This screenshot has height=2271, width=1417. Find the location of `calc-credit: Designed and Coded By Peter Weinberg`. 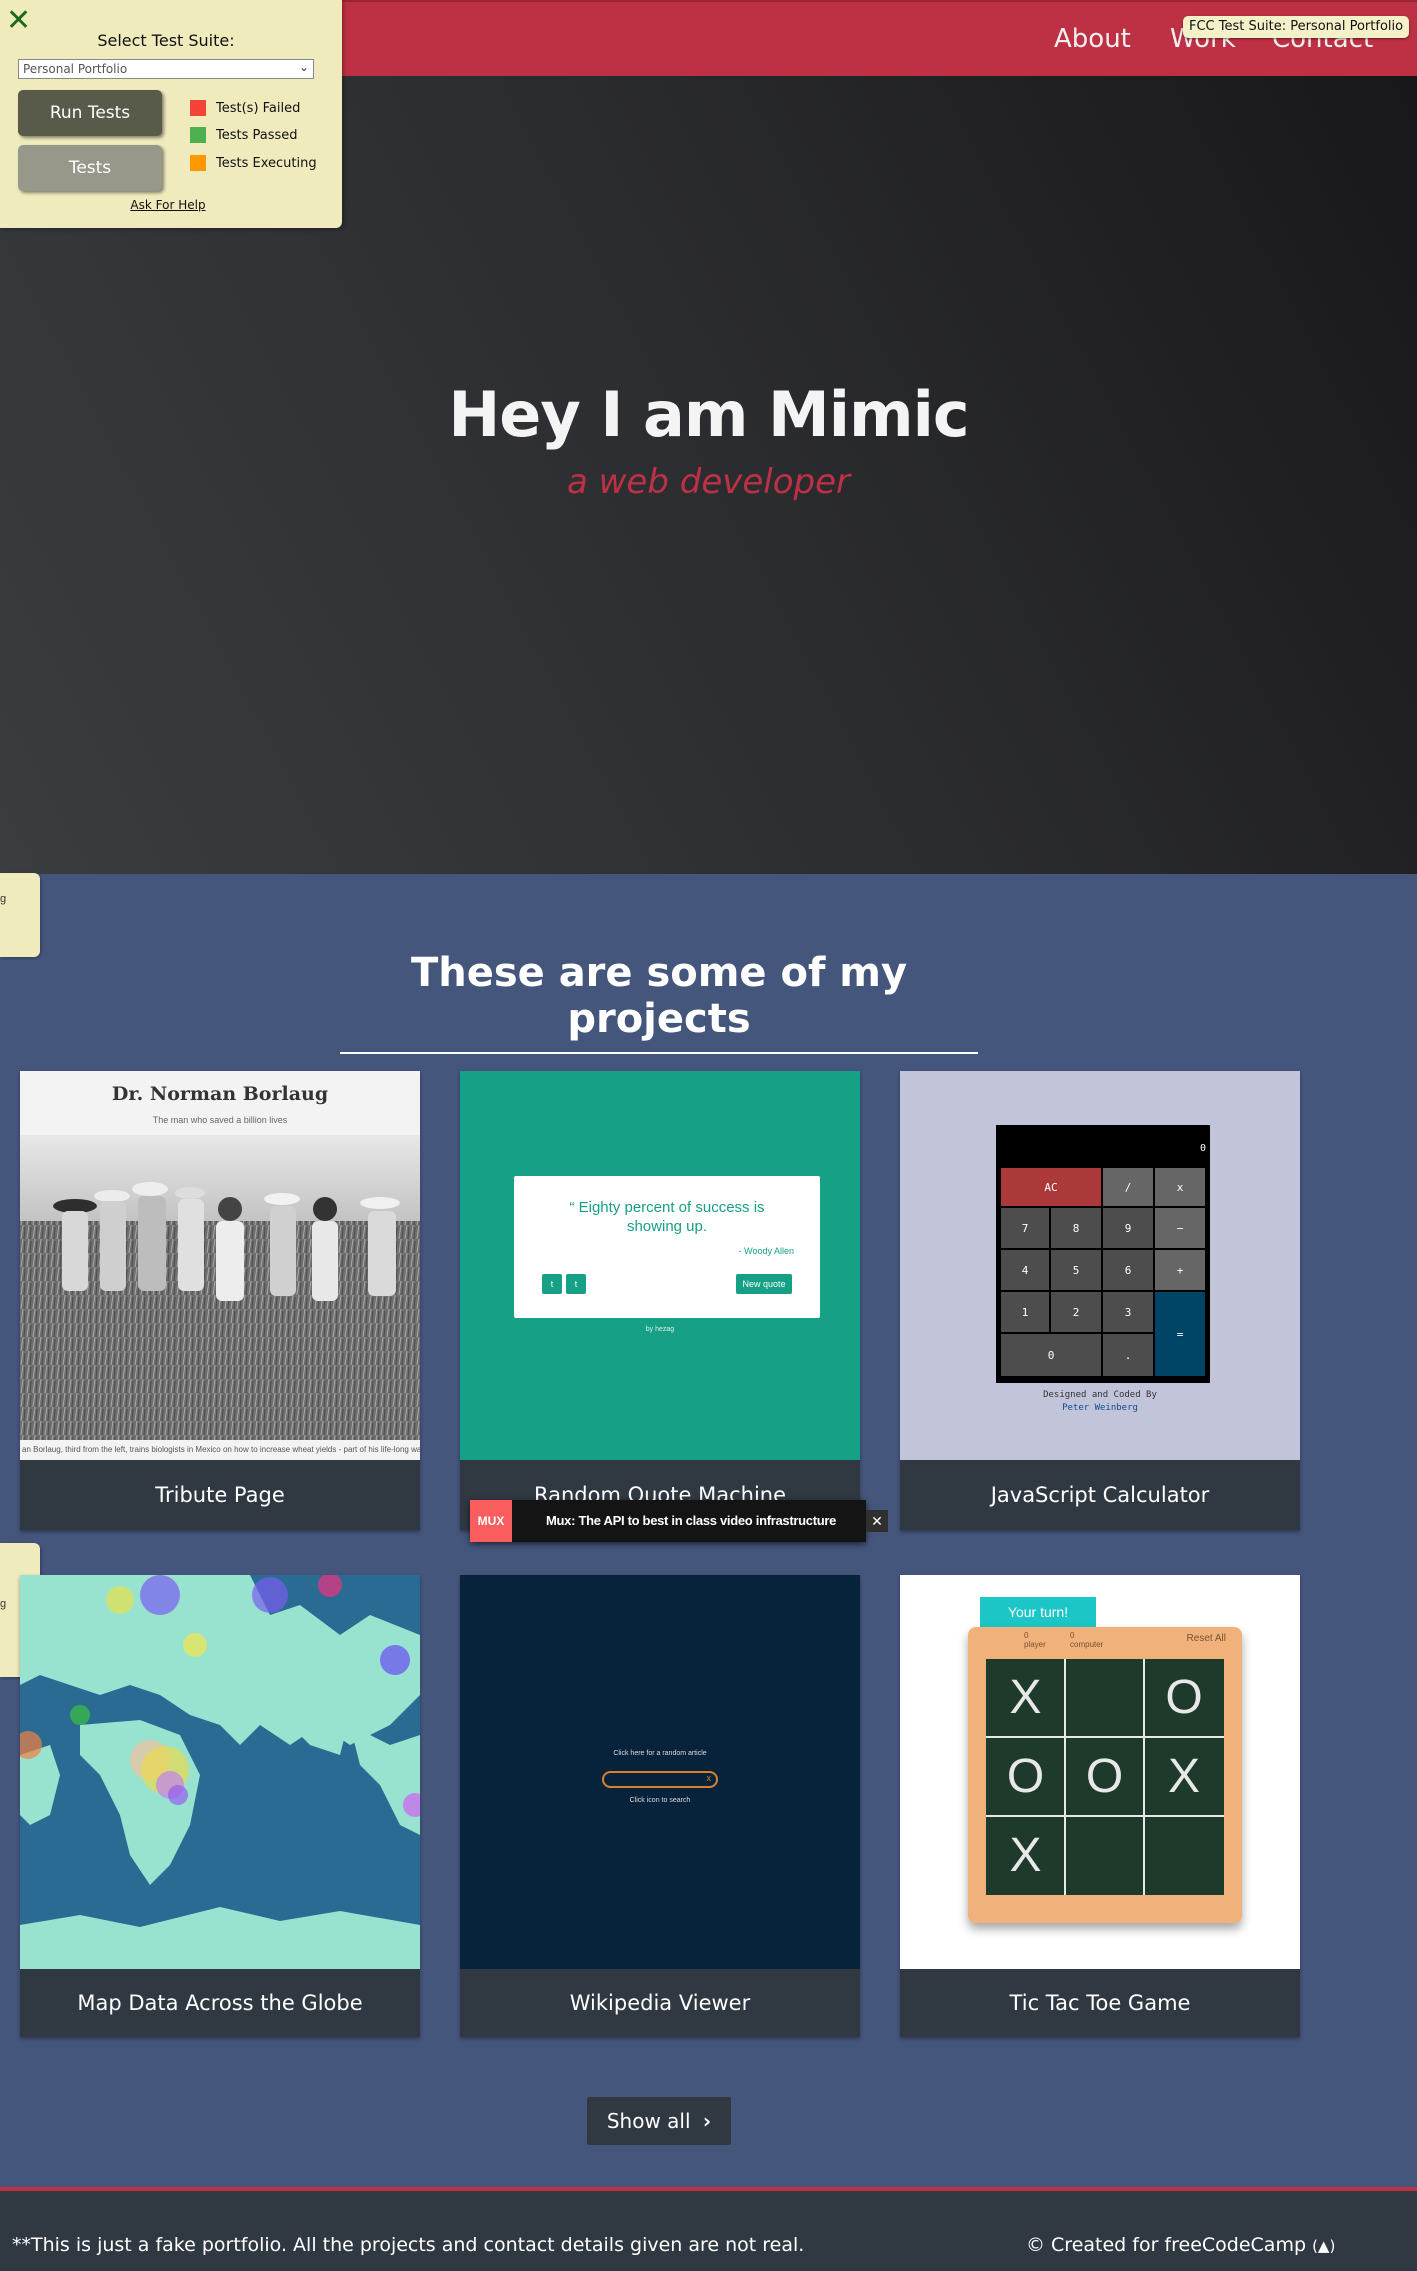

calc-credit: Designed and Coded By Peter Weinberg is located at coordinates (1100, 1402).